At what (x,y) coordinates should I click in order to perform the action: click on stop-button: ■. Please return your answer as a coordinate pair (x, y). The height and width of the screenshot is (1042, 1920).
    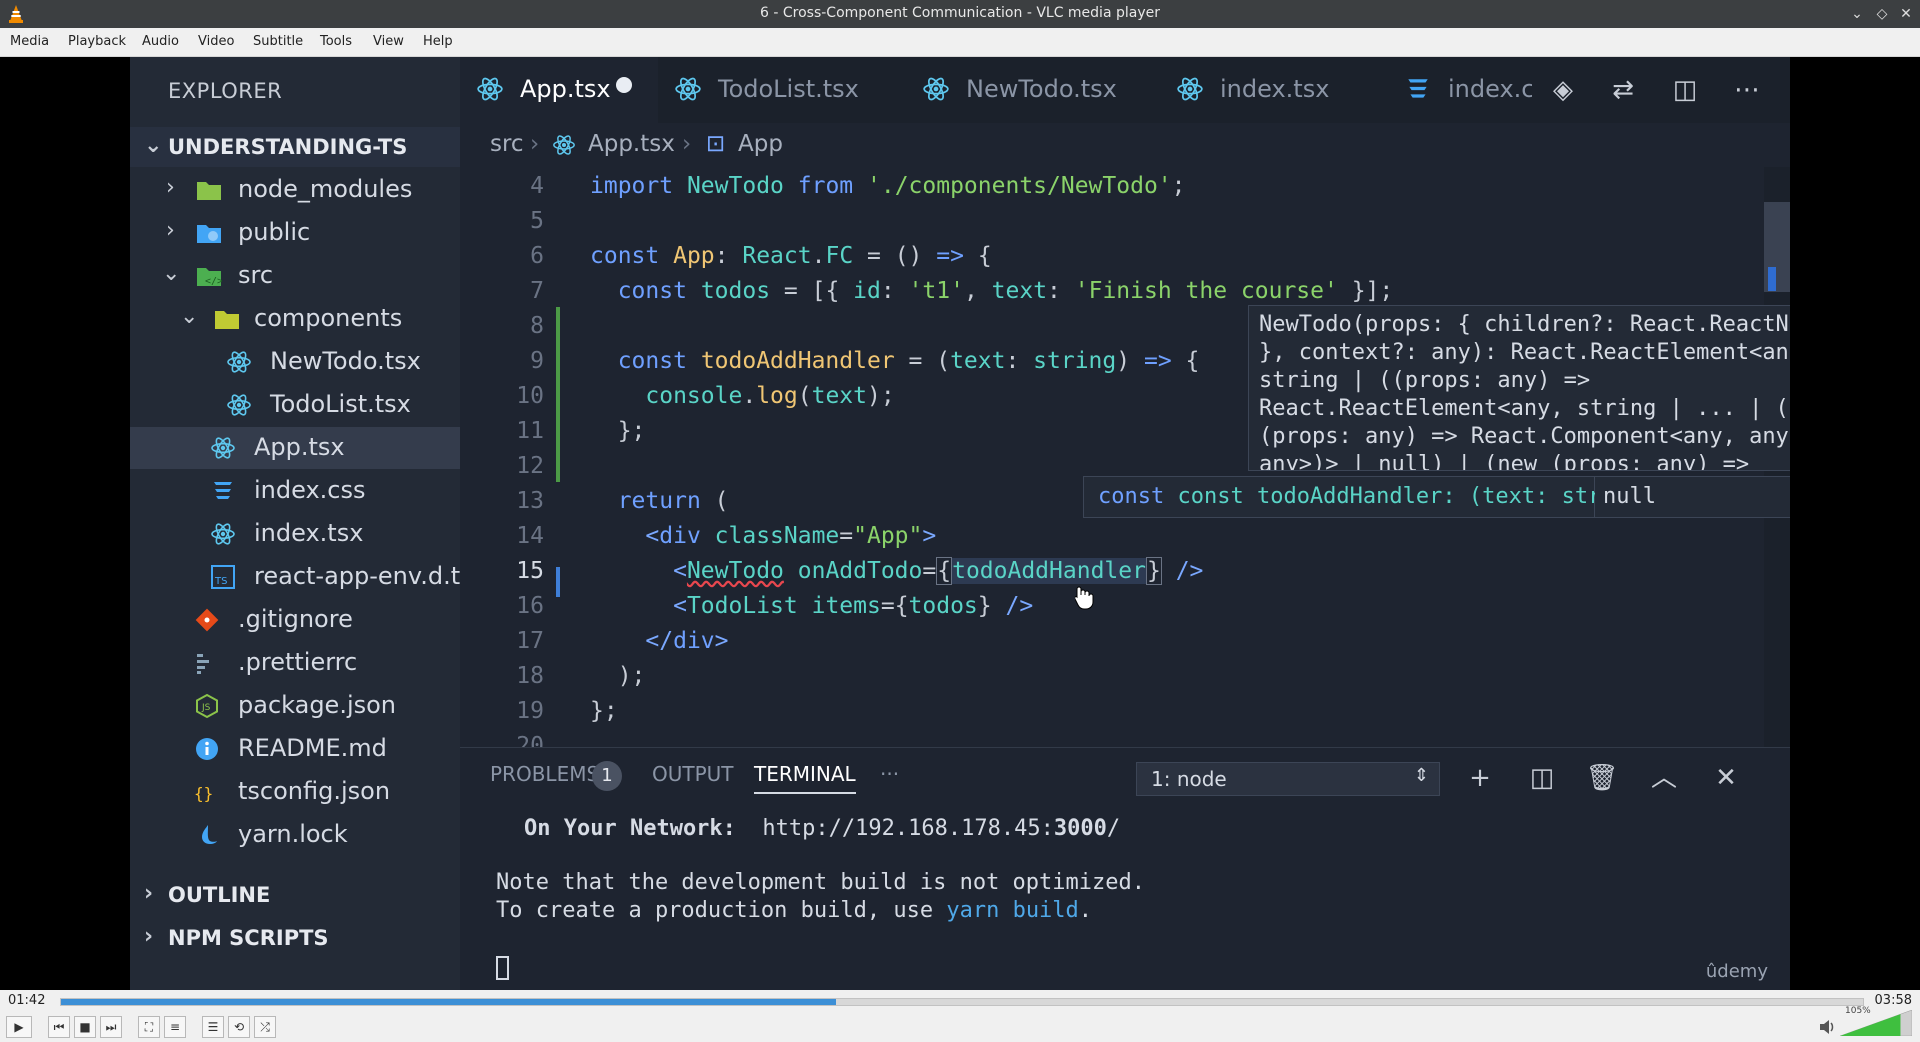
    Looking at the image, I should click on (85, 1027).